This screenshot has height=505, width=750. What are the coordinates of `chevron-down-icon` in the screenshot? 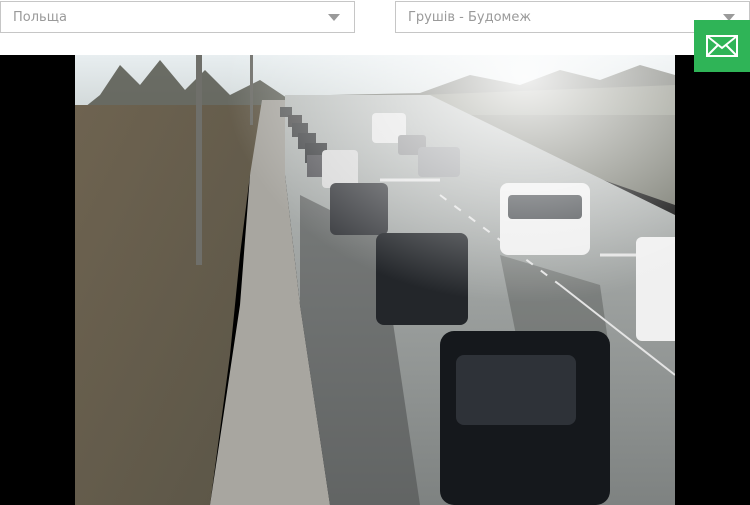 It's located at (334, 17).